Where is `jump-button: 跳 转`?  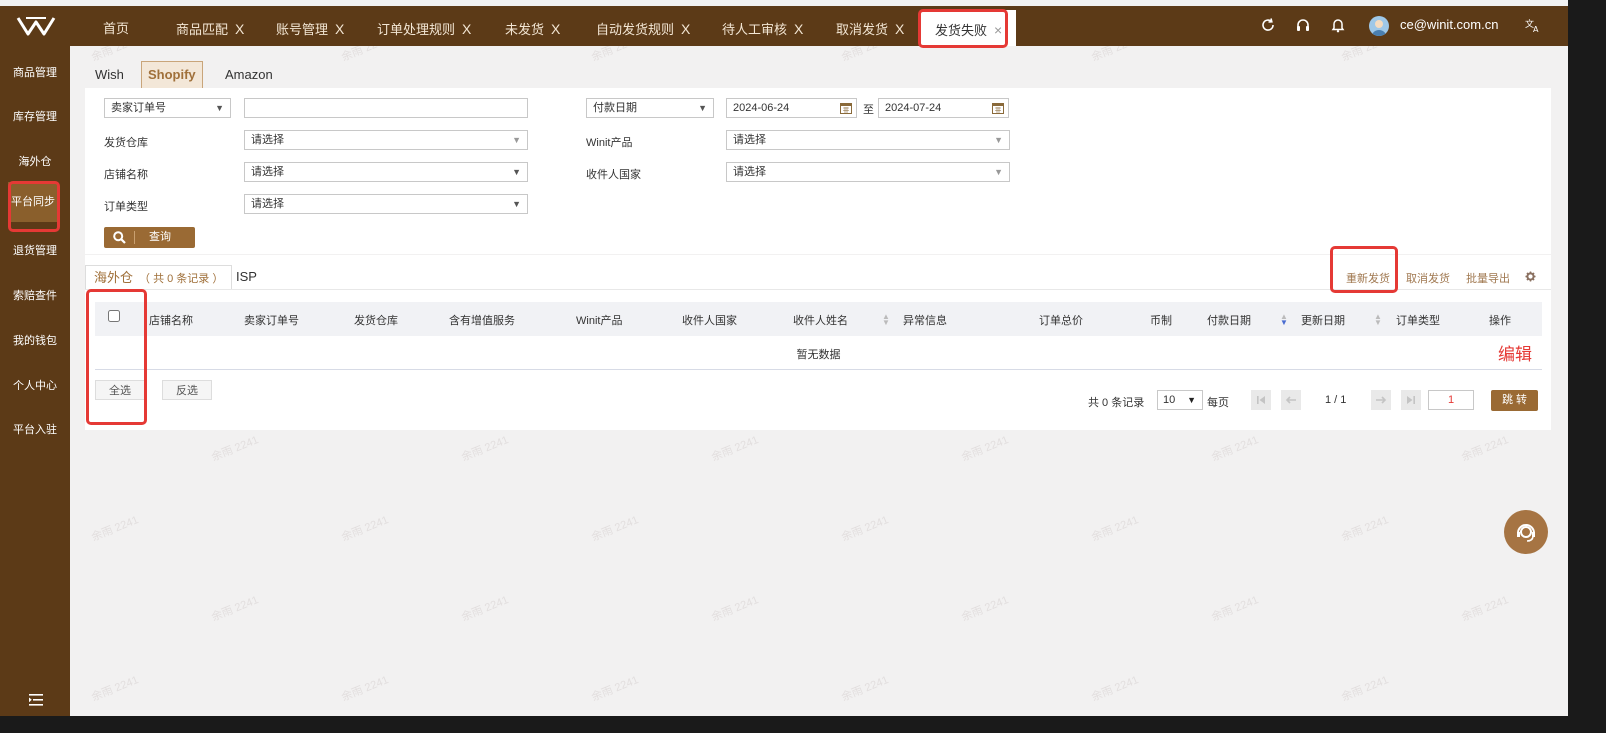 jump-button: 跳 转 is located at coordinates (1514, 400).